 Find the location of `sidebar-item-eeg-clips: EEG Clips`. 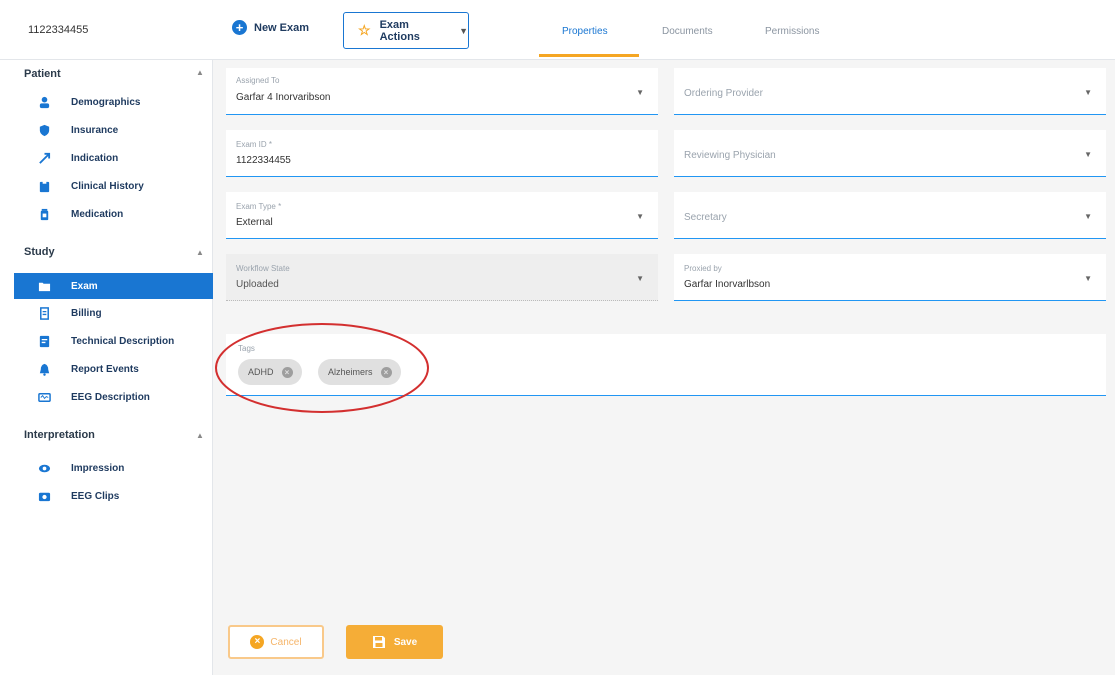

sidebar-item-eeg-clips: EEG Clips is located at coordinates (113, 496).